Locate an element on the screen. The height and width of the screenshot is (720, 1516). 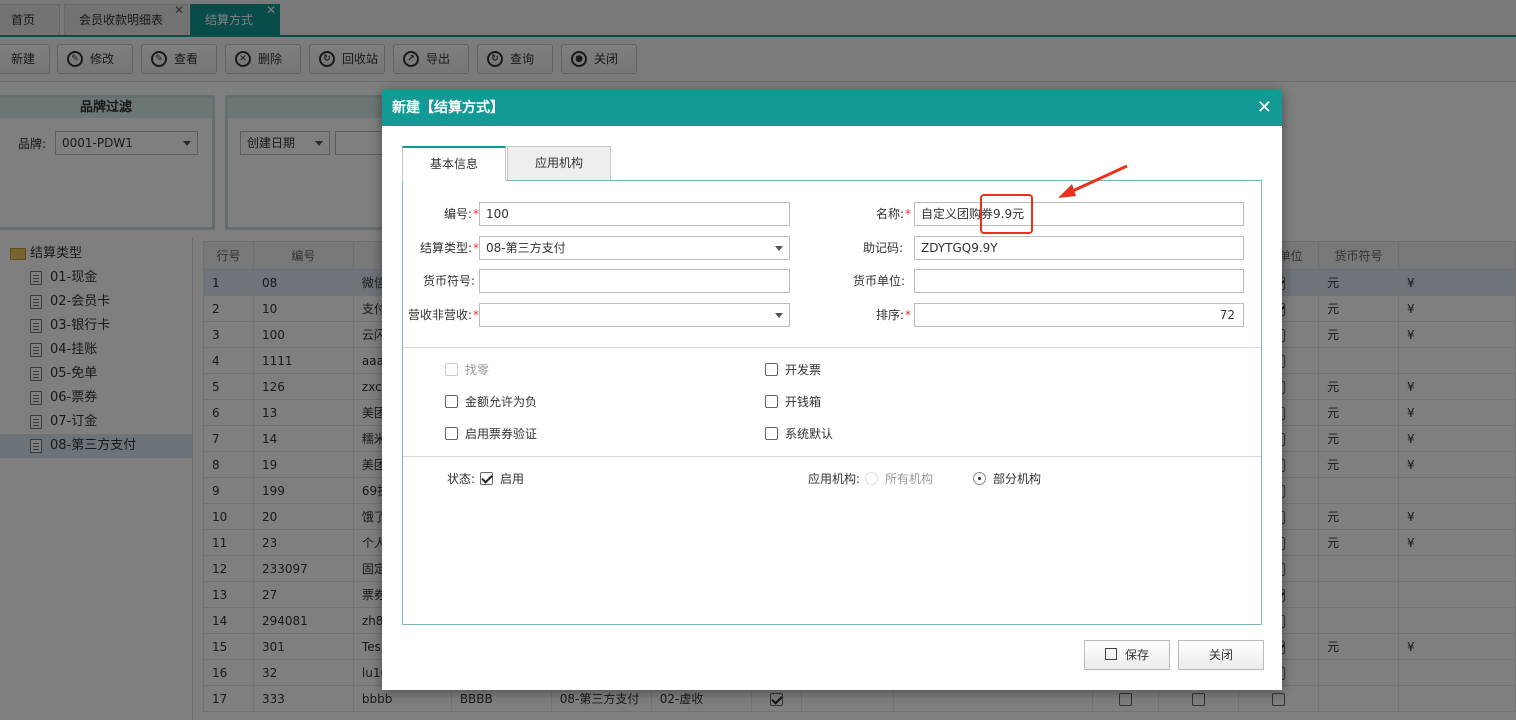
status-enabled-checkbox: 启用 is located at coordinates (502, 479).